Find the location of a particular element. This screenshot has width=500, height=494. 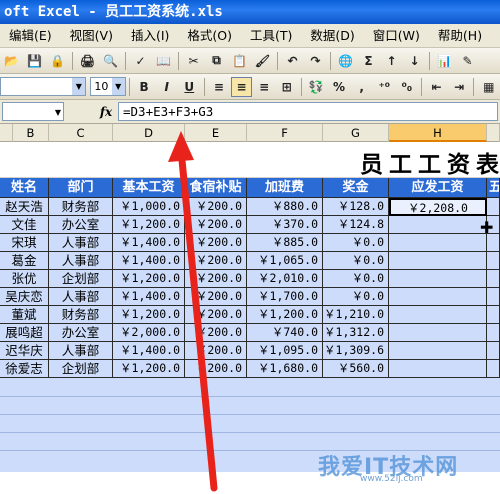

header-next: 五 is located at coordinates (493, 188).